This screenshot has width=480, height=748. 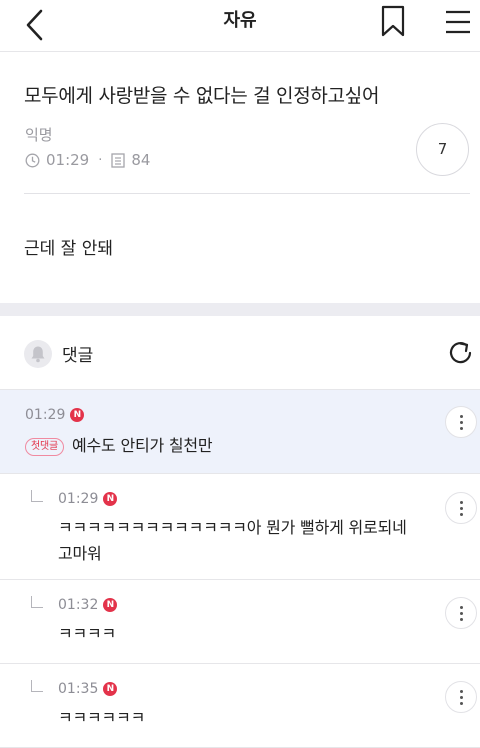 I want to click on comments-header: 댓글, so click(x=240, y=353).